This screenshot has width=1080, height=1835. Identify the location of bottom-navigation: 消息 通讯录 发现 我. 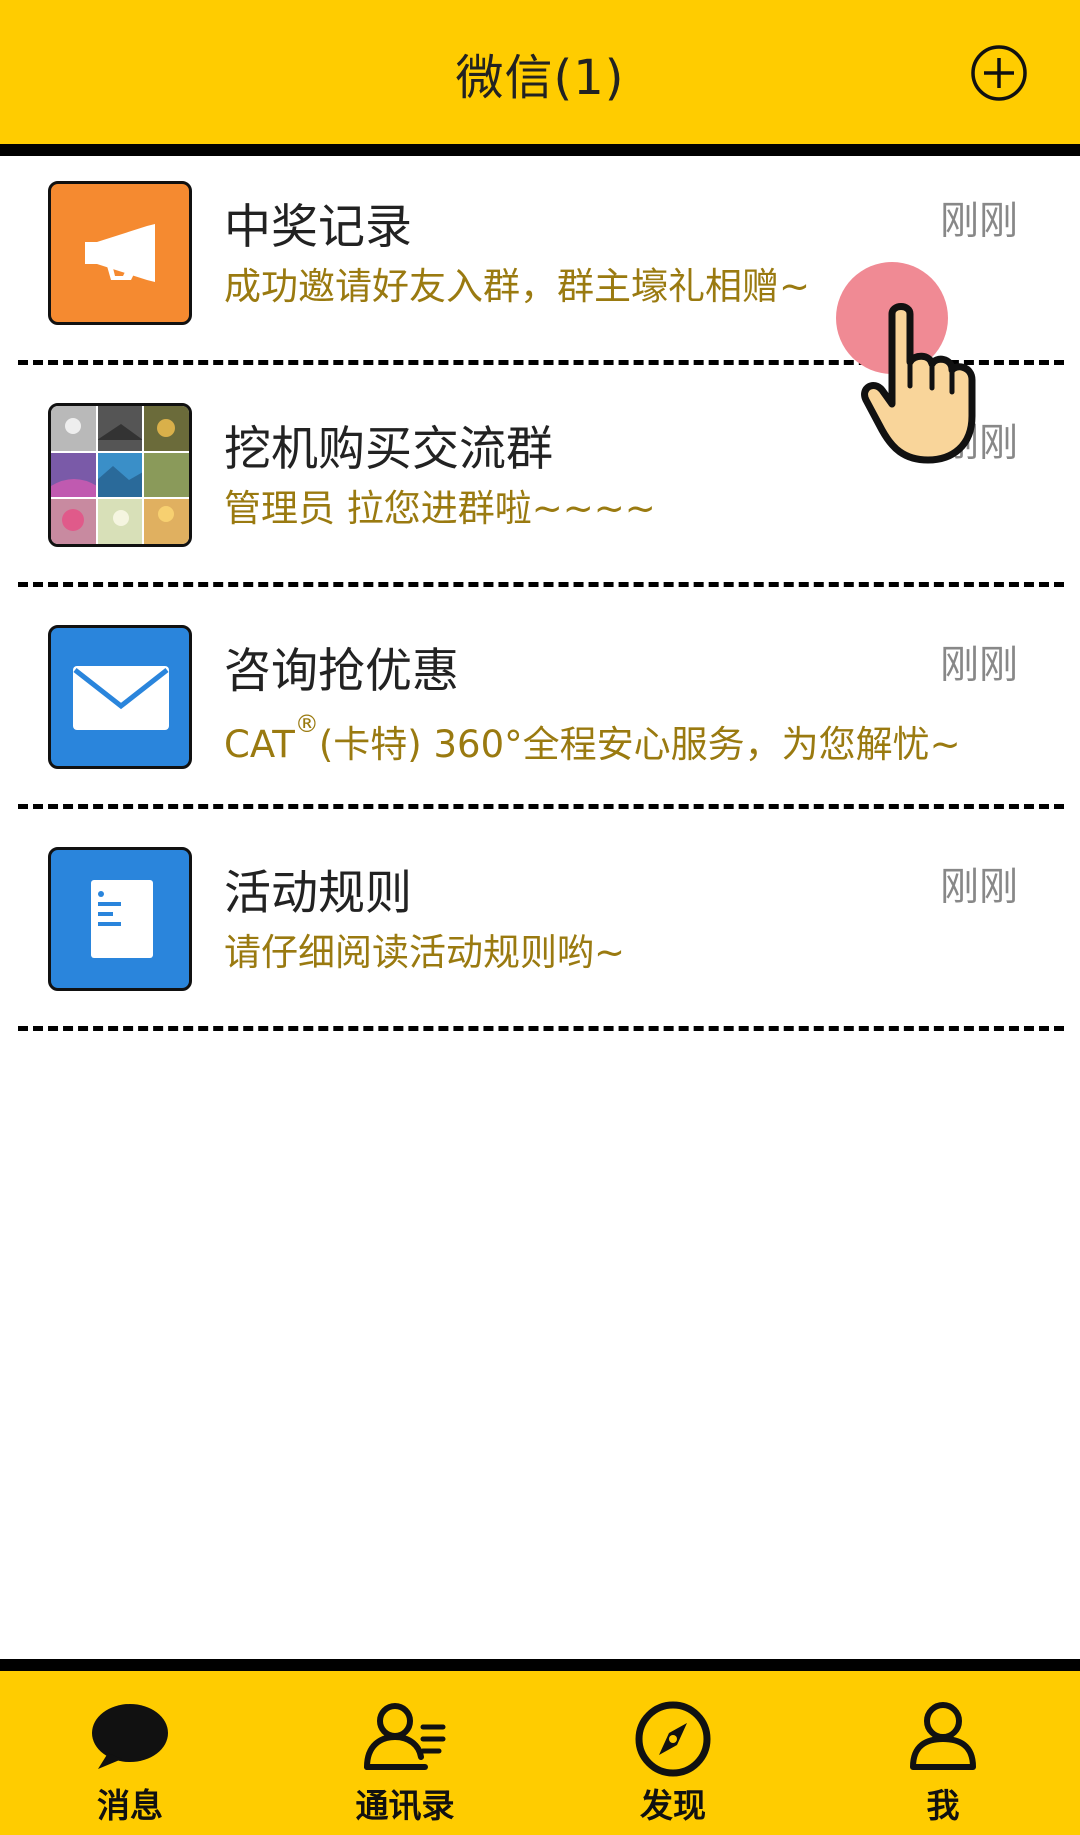
(540, 1753).